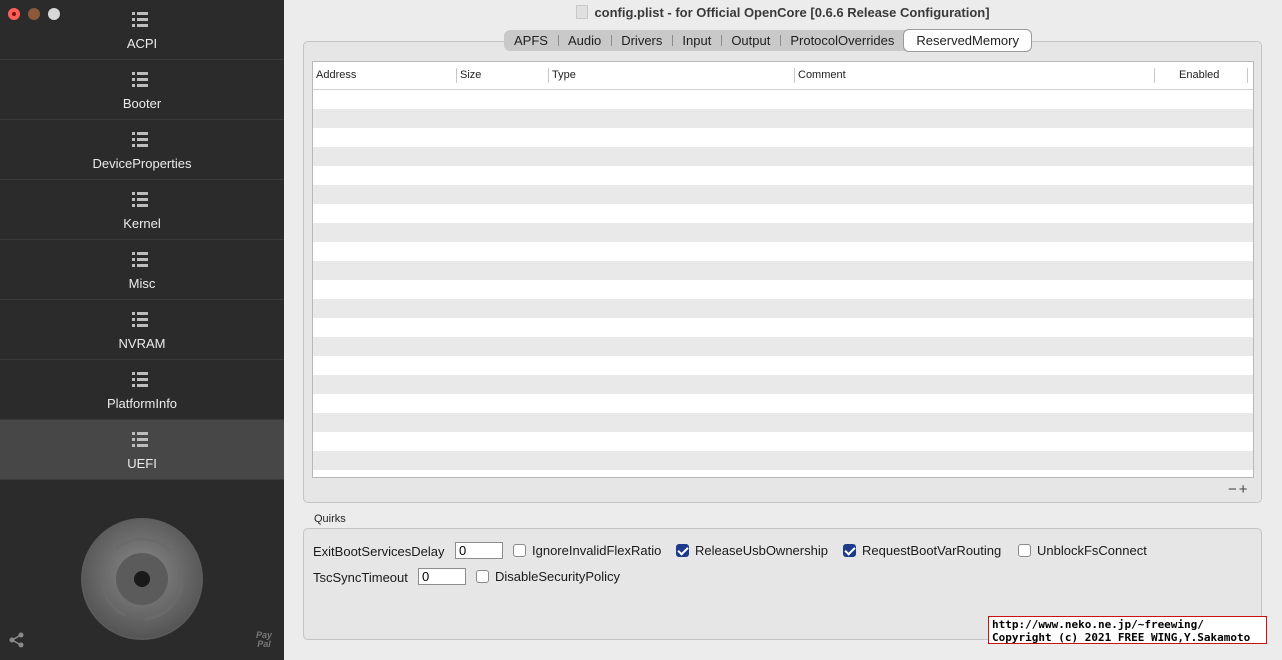 This screenshot has height=660, width=1282. I want to click on ignore-invalid-flex-ratio-label: IgnoreInvalidFlexRatio, so click(597, 550).